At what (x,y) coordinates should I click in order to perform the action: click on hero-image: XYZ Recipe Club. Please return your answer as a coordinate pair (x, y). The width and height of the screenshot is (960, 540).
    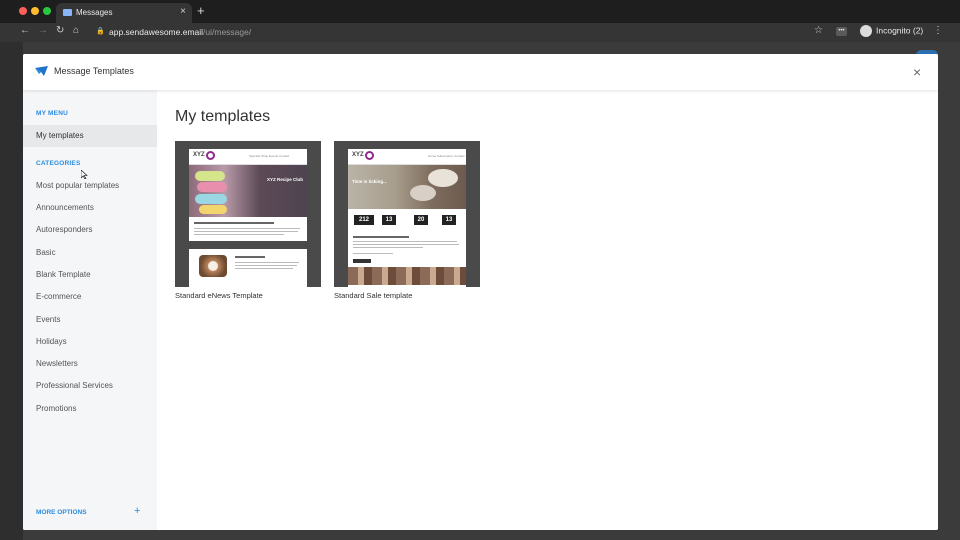
    Looking at the image, I should click on (248, 191).